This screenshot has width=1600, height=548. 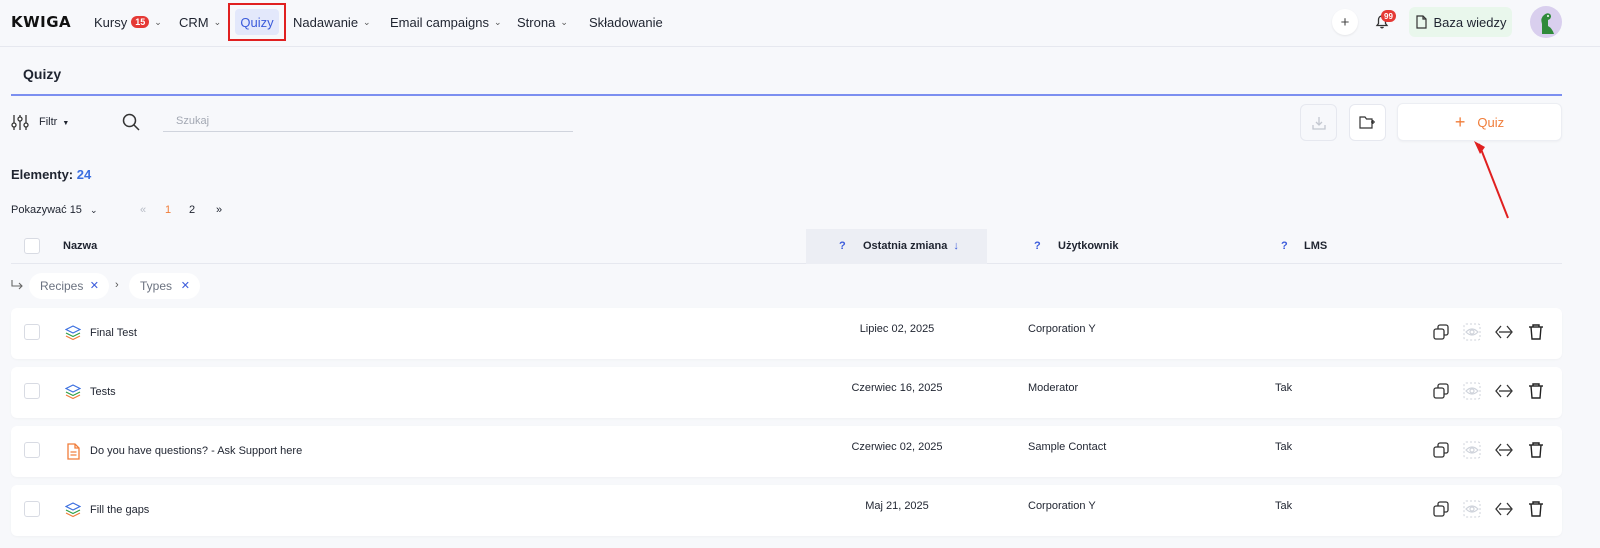 I want to click on elements-count: Elementy: 24, so click(x=51, y=174).